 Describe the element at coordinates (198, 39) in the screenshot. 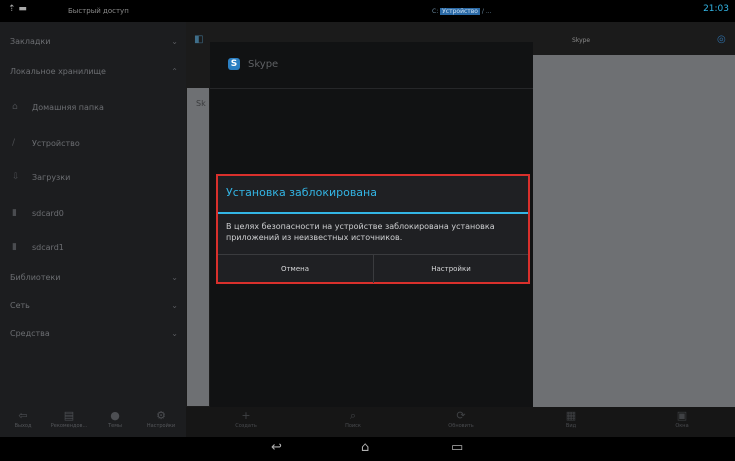

I see `window-icon: ◧` at that location.